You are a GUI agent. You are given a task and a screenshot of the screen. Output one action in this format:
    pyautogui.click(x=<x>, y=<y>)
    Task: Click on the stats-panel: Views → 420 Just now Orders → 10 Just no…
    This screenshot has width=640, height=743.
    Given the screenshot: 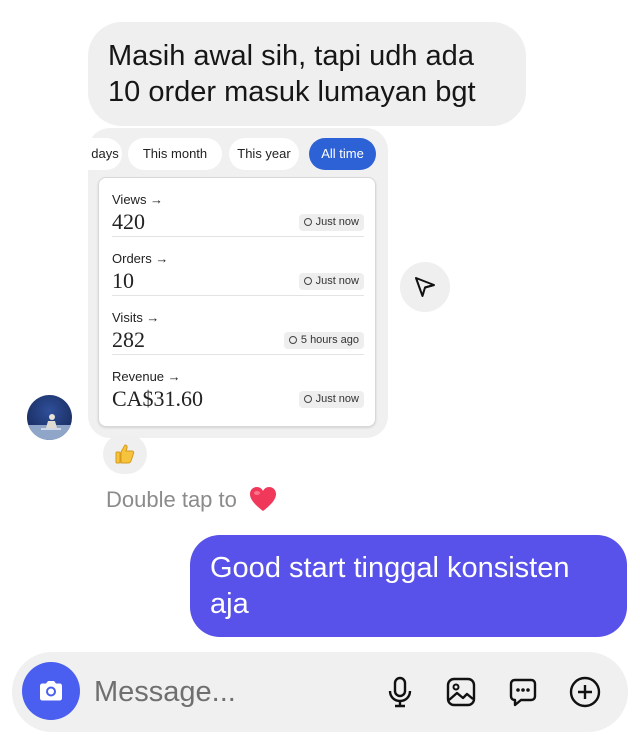 What is the action you would take?
    pyautogui.click(x=237, y=302)
    